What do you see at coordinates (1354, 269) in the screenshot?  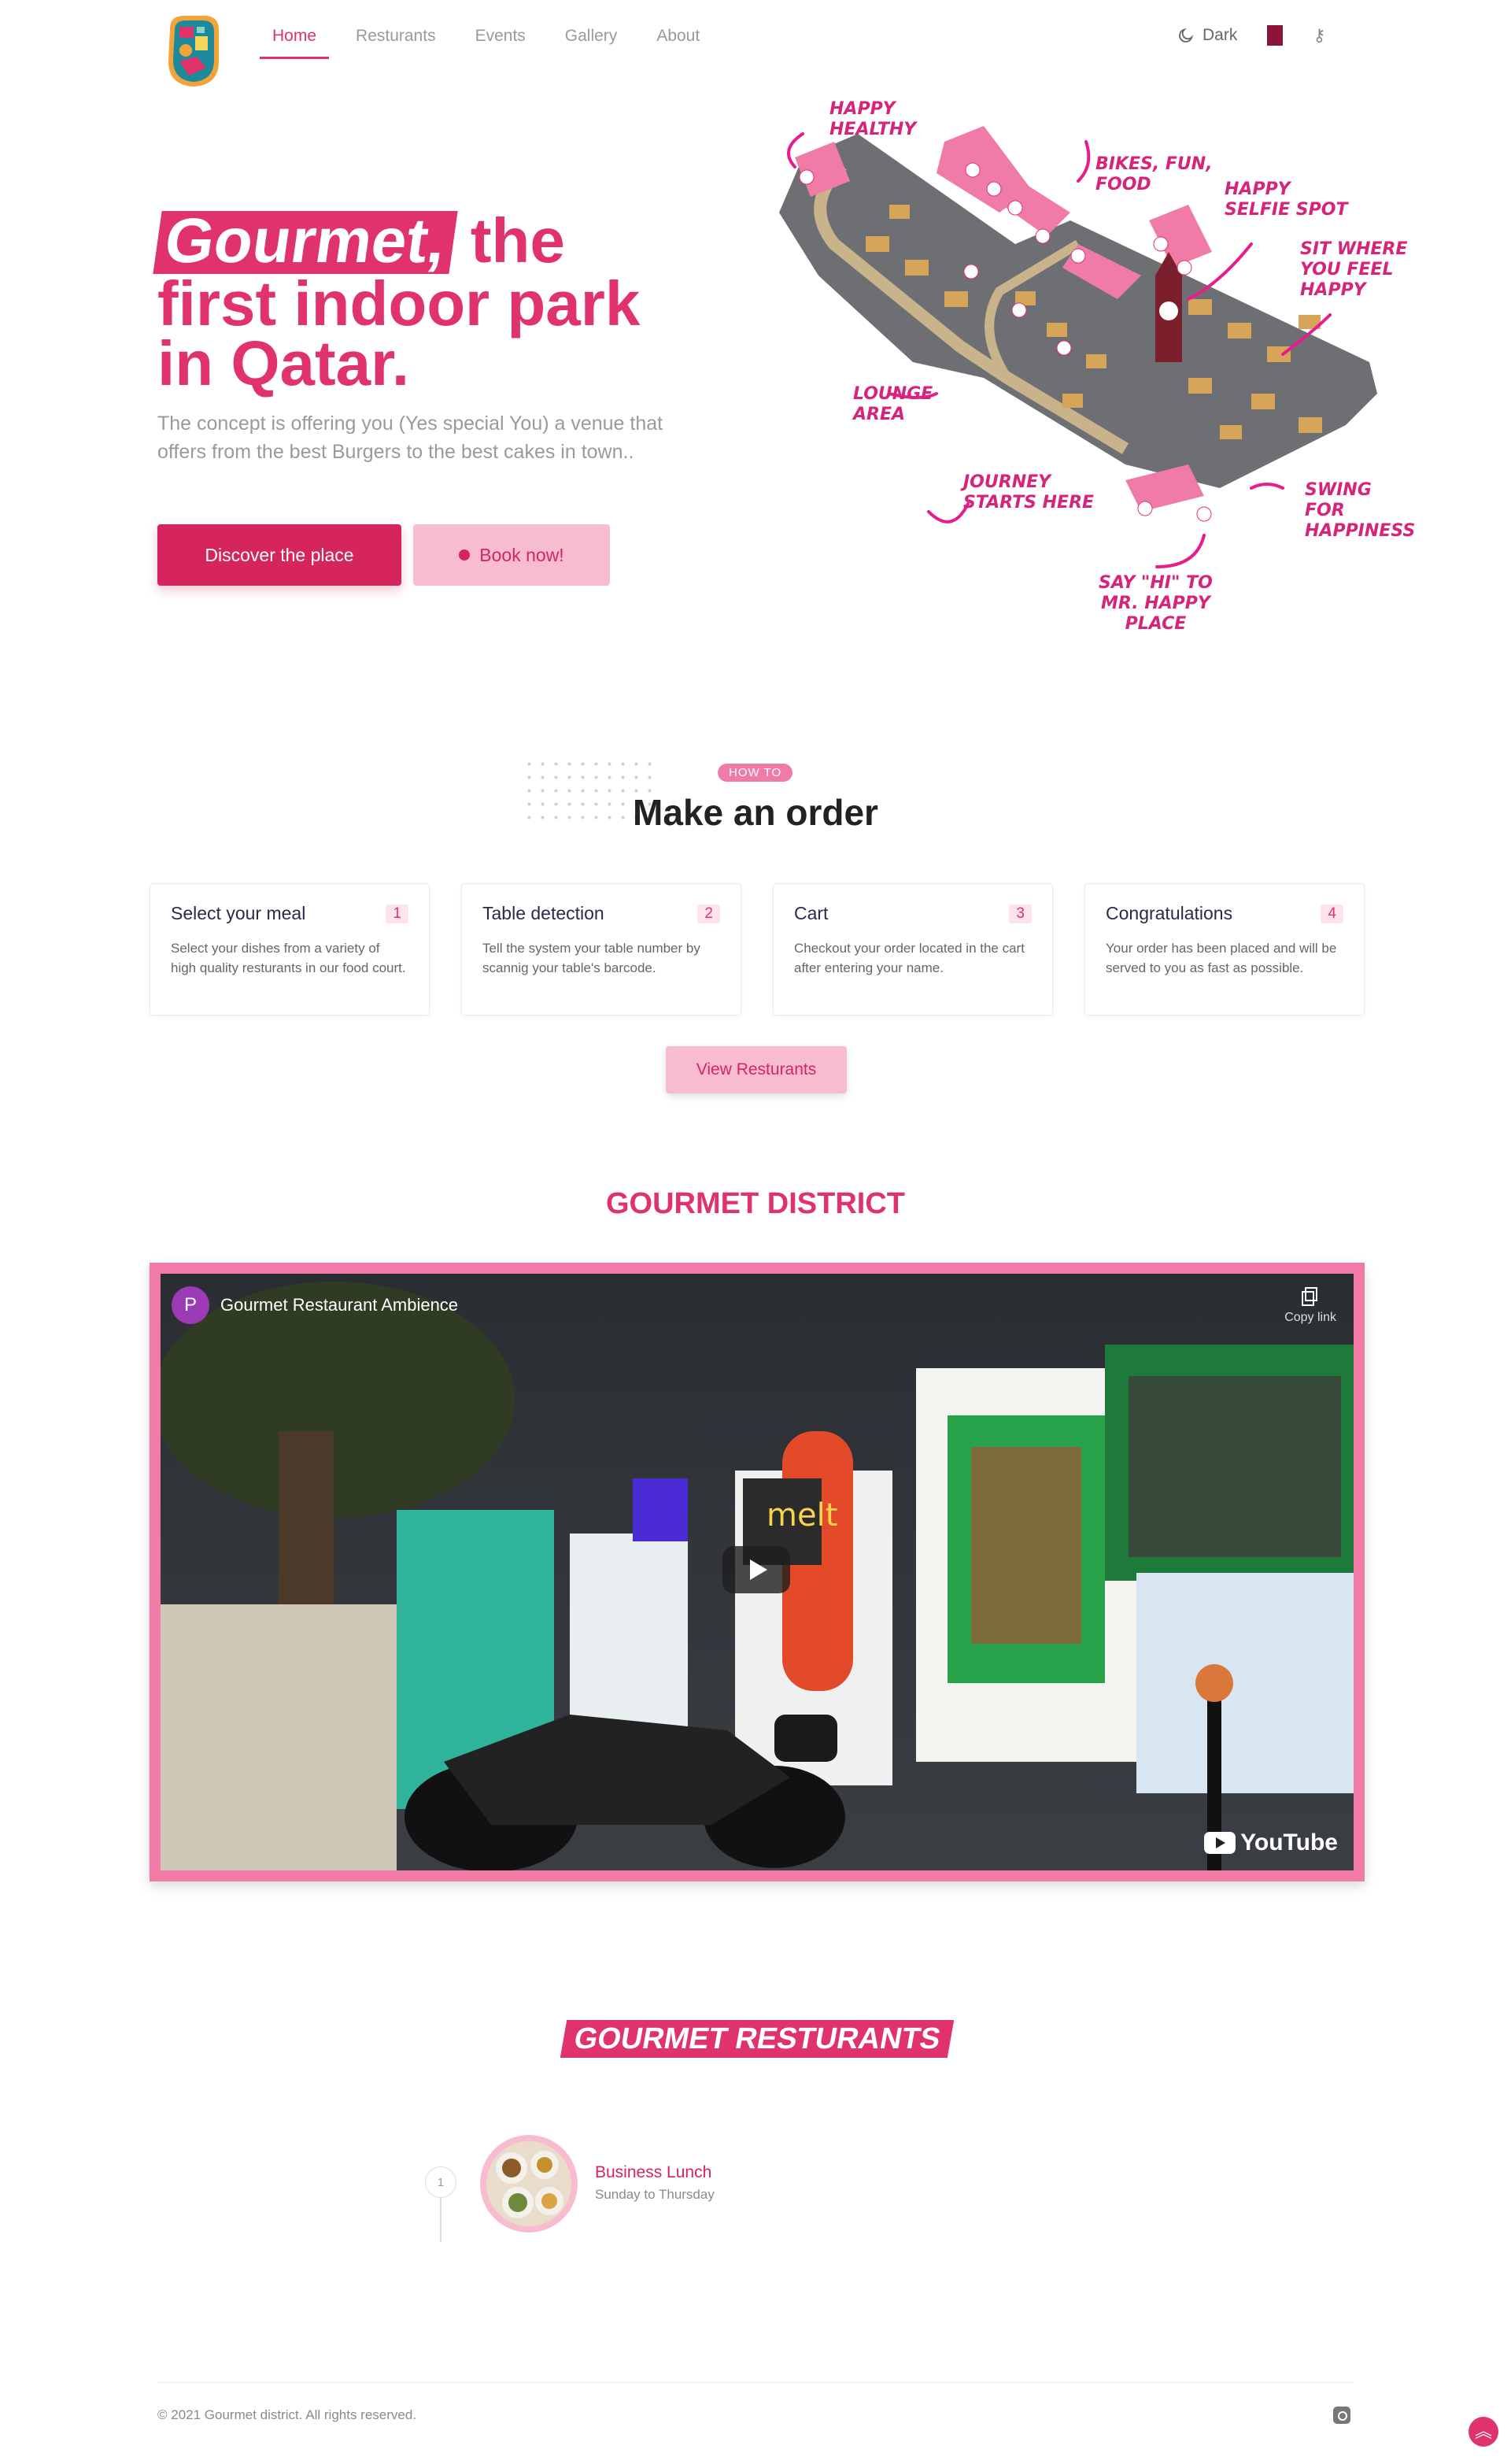 I see `map-label-sit: SIT WHERE YOU FEEL HAPPY` at bounding box center [1354, 269].